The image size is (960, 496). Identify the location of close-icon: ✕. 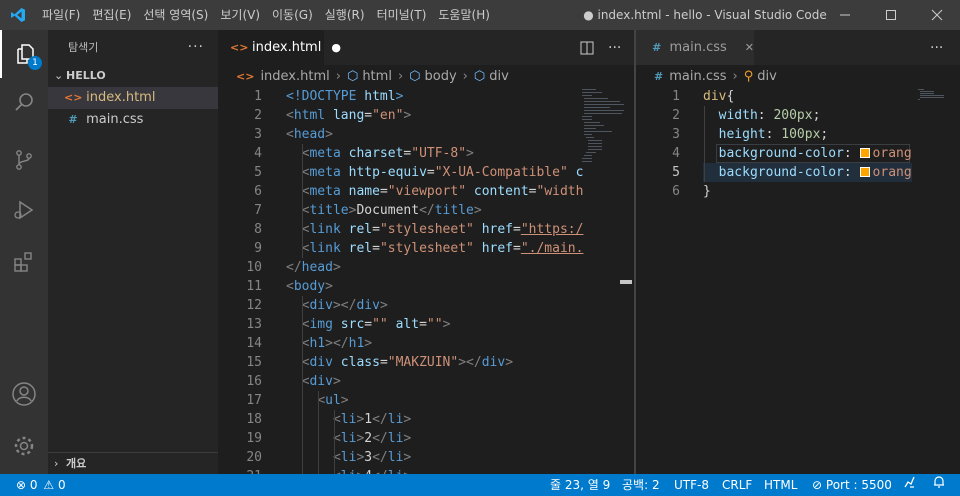
(749, 47).